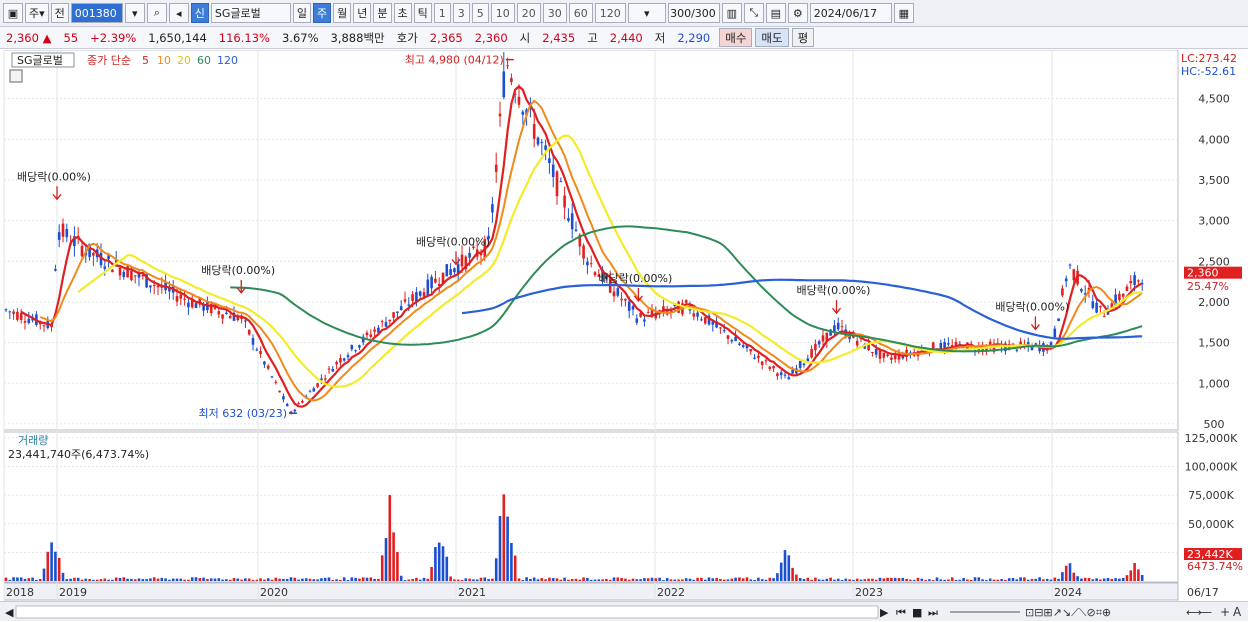  I want to click on interval-20: 20, so click(528, 13).